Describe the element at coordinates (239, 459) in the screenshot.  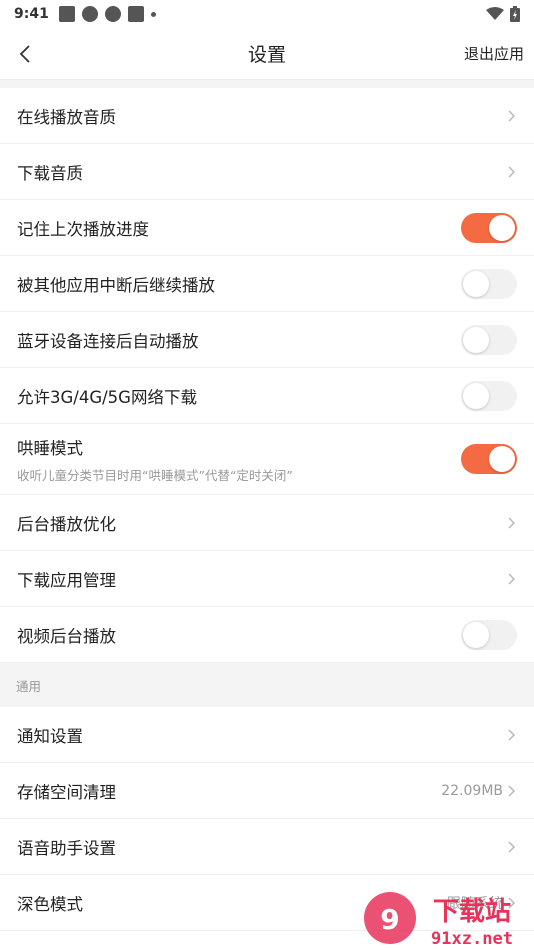
I see `setting-text: 哄睡模式收听儿童分类节目时用“哄睡模式”代替“定时关闭”` at that location.